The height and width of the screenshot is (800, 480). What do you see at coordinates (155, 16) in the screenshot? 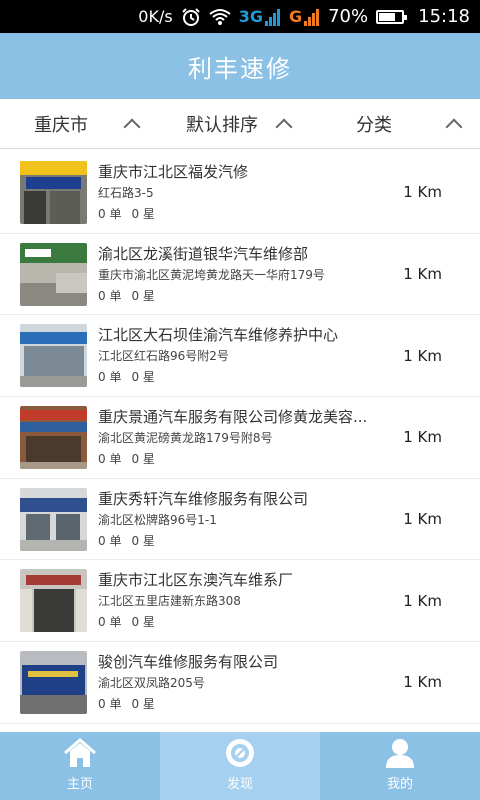
I see `net-speed: 0K/s` at bounding box center [155, 16].